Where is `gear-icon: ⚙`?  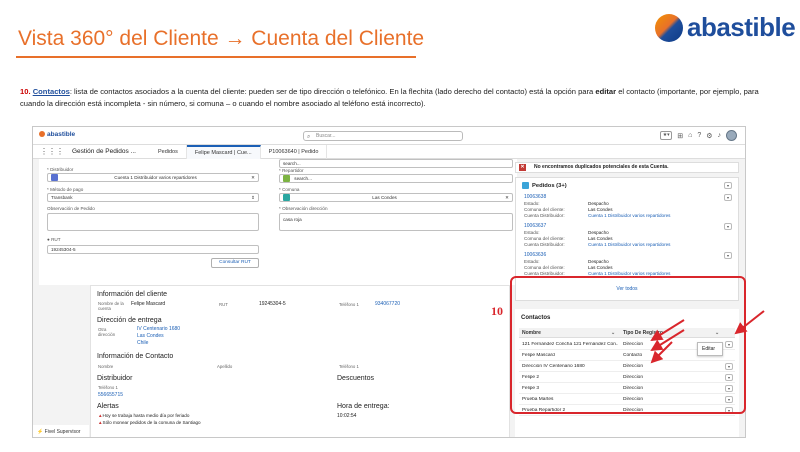 gear-icon: ⚙ is located at coordinates (709, 136).